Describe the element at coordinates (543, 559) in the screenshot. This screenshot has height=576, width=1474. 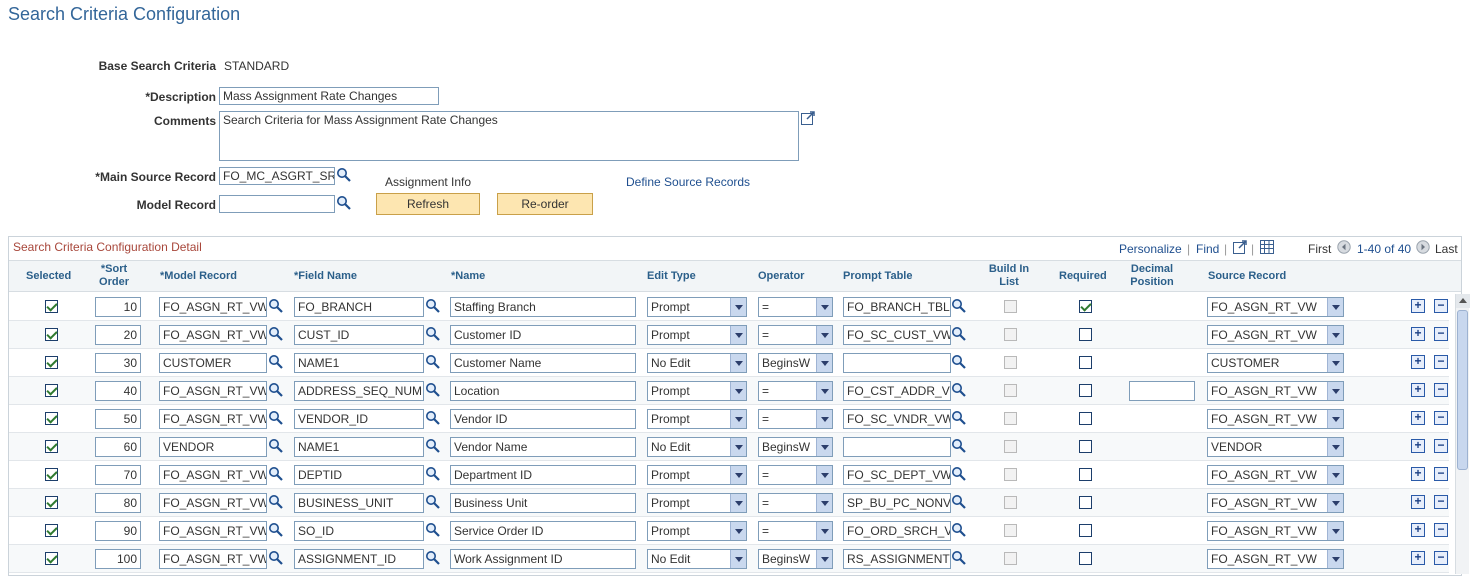
I see `name-input: Work Assignment ID` at that location.